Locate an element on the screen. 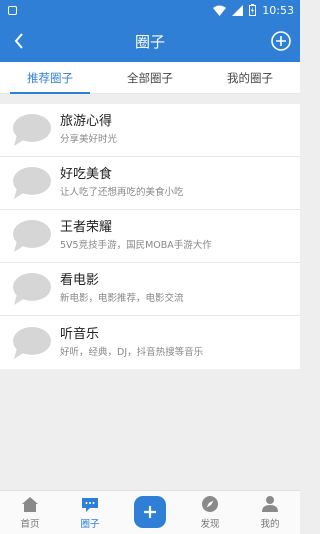  tab-all: 全部圈子 is located at coordinates (150, 77).